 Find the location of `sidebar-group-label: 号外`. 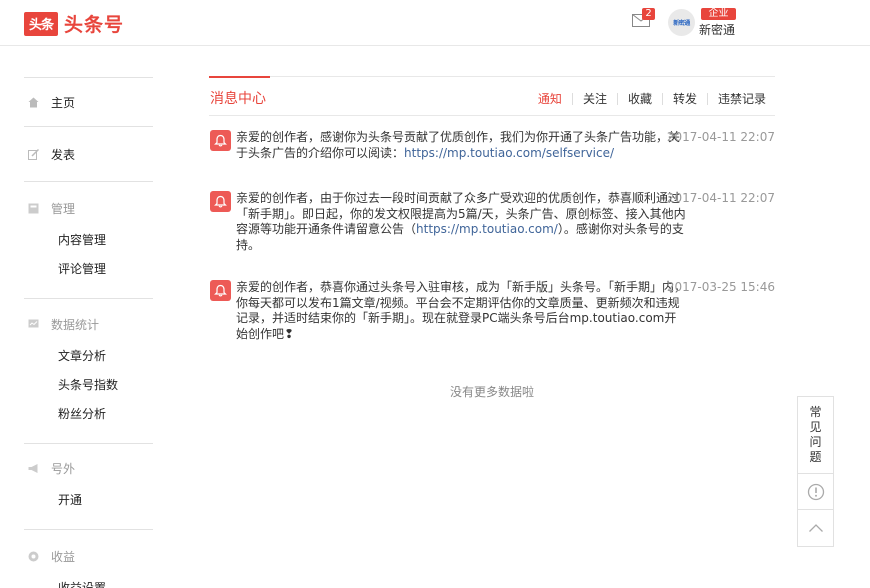

sidebar-group-label: 号外 is located at coordinates (63, 468).